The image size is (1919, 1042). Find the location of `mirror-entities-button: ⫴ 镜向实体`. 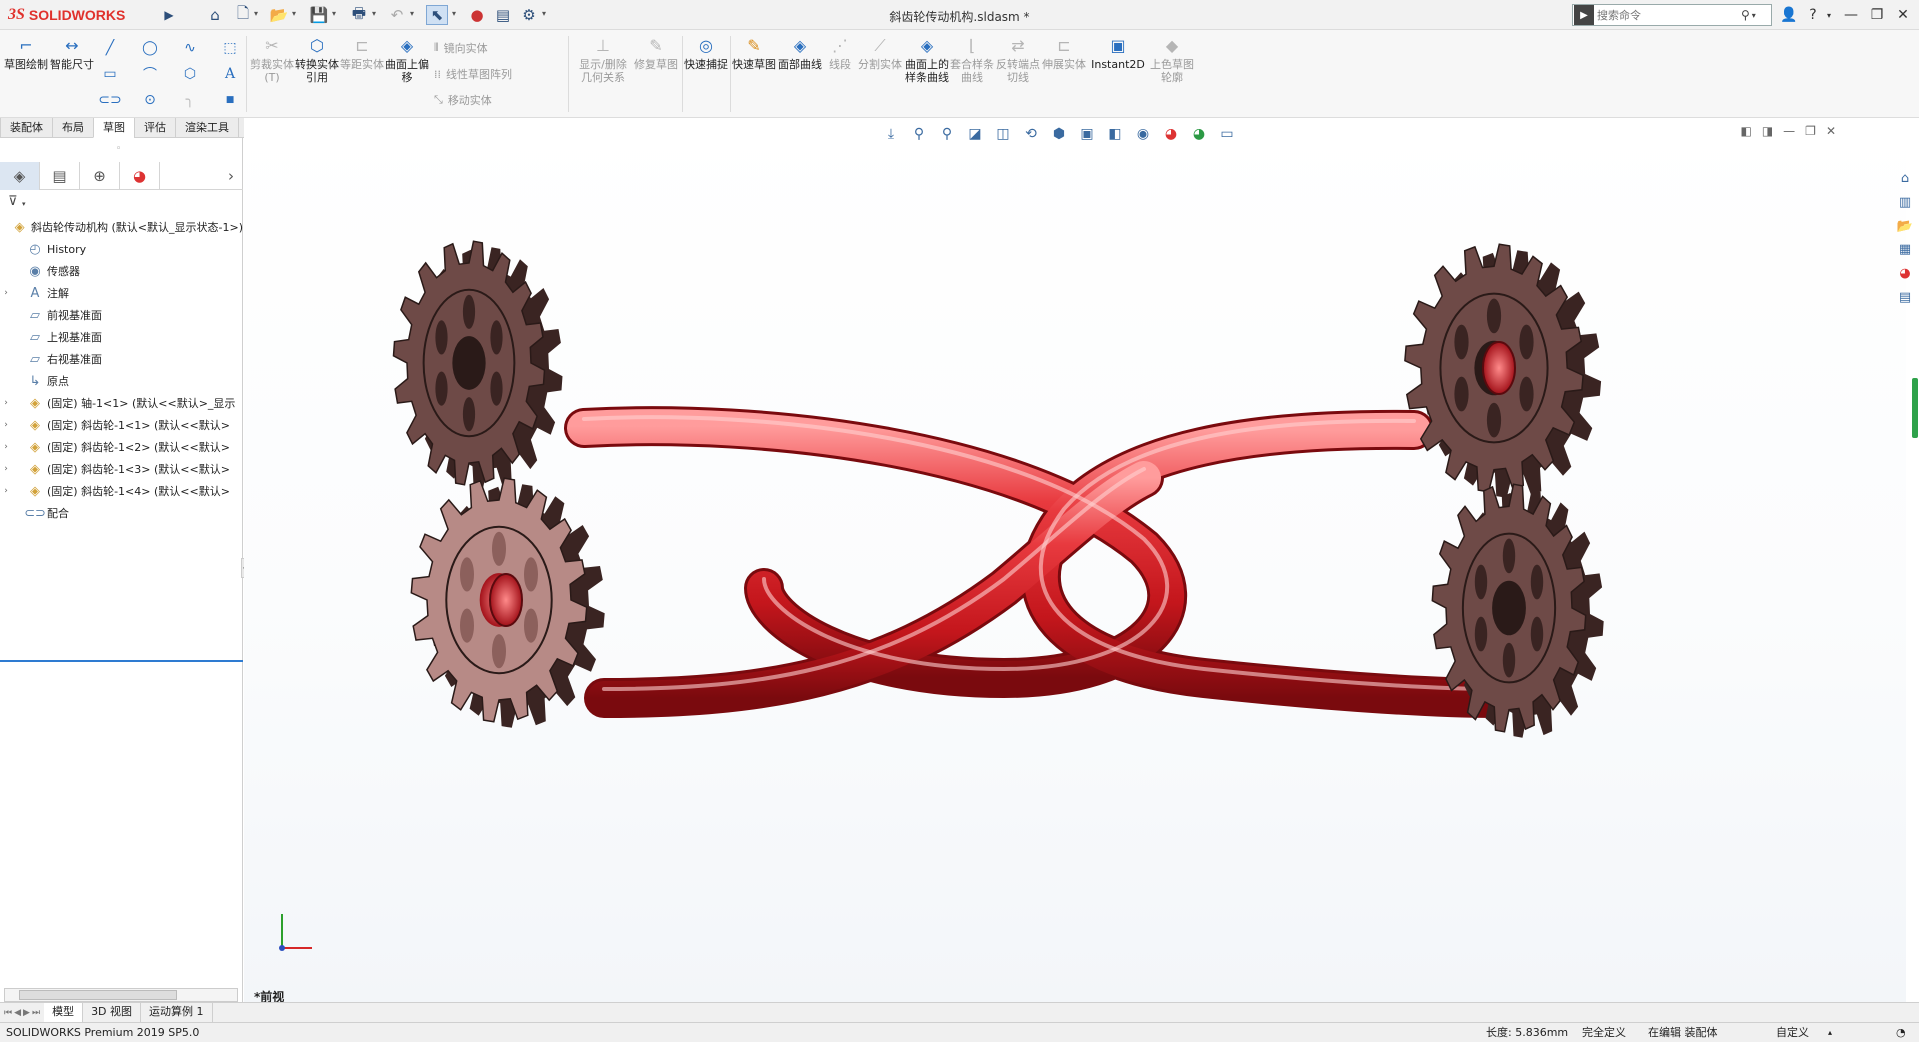

mirror-entities-button: ⫴ 镜向实体 is located at coordinates (461, 48).